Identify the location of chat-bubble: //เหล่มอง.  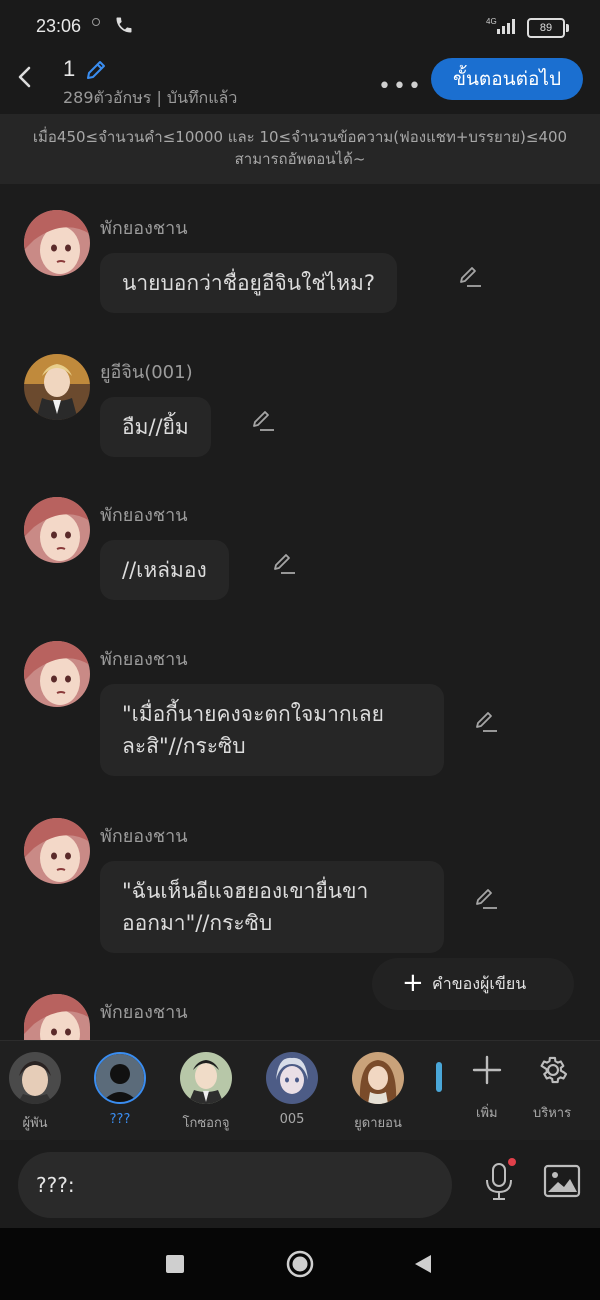
(164, 570).